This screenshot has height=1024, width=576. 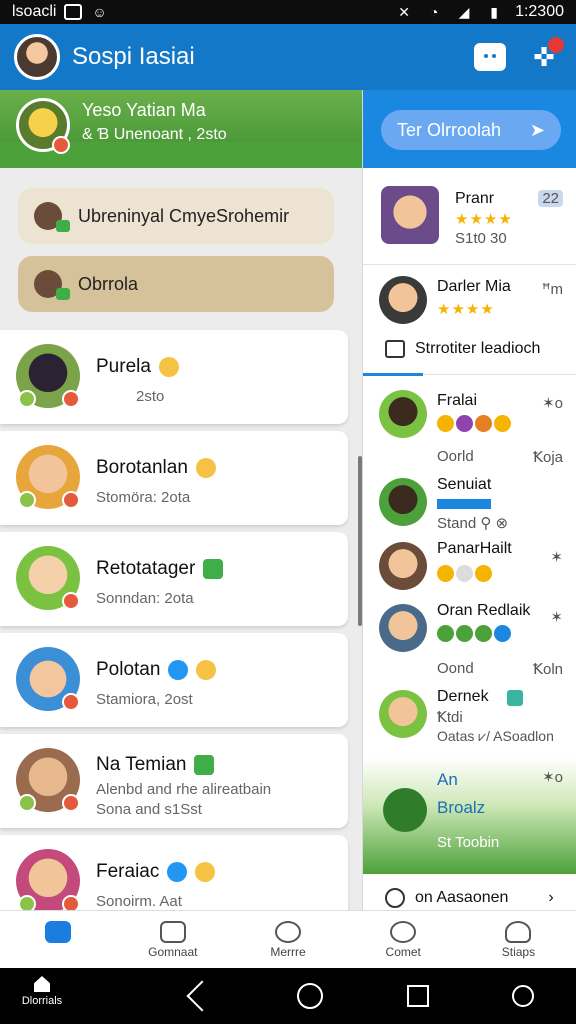 What do you see at coordinates (403, 939) in the screenshot?
I see `tab-comet: Comet` at bounding box center [403, 939].